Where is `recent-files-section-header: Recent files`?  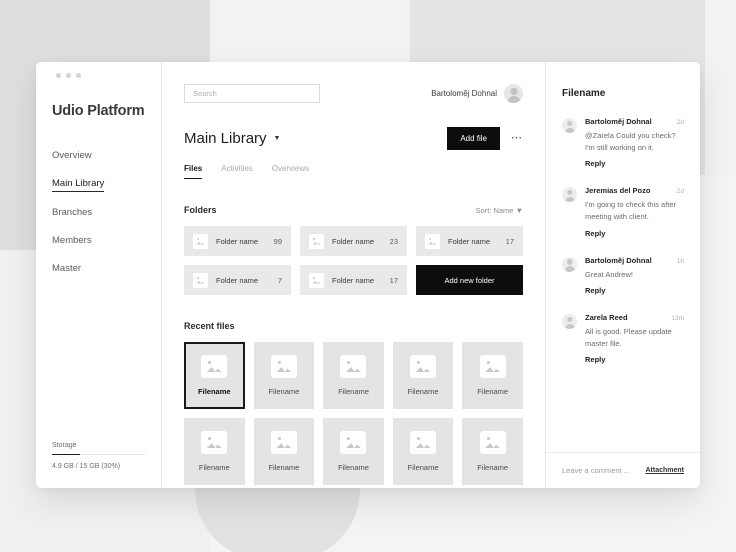 recent-files-section-header: Recent files is located at coordinates (353, 326).